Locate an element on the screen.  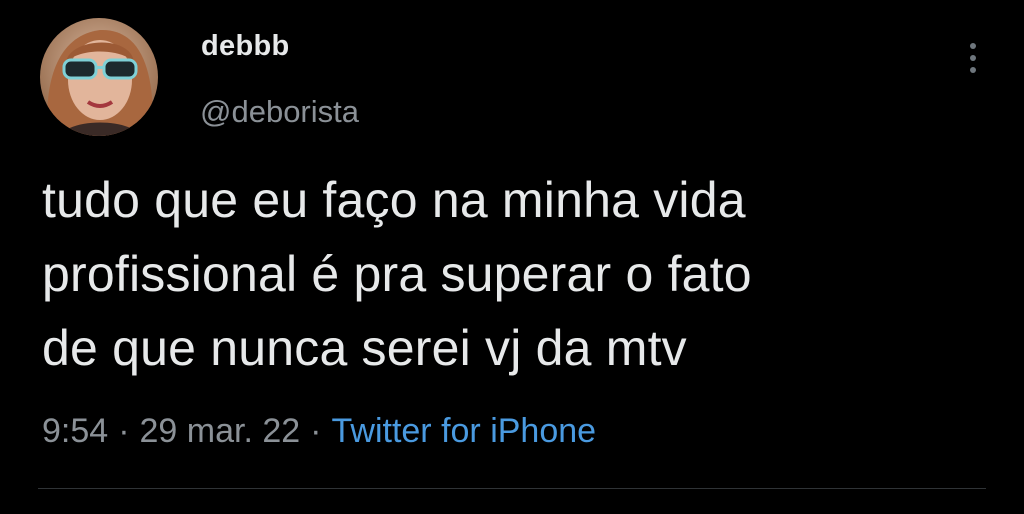
avatar-image is located at coordinates (99, 77).